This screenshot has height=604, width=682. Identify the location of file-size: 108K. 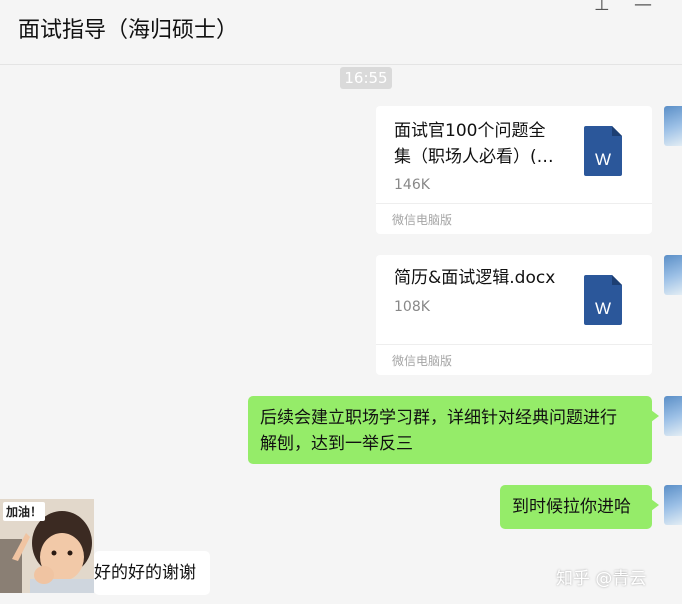
(412, 307).